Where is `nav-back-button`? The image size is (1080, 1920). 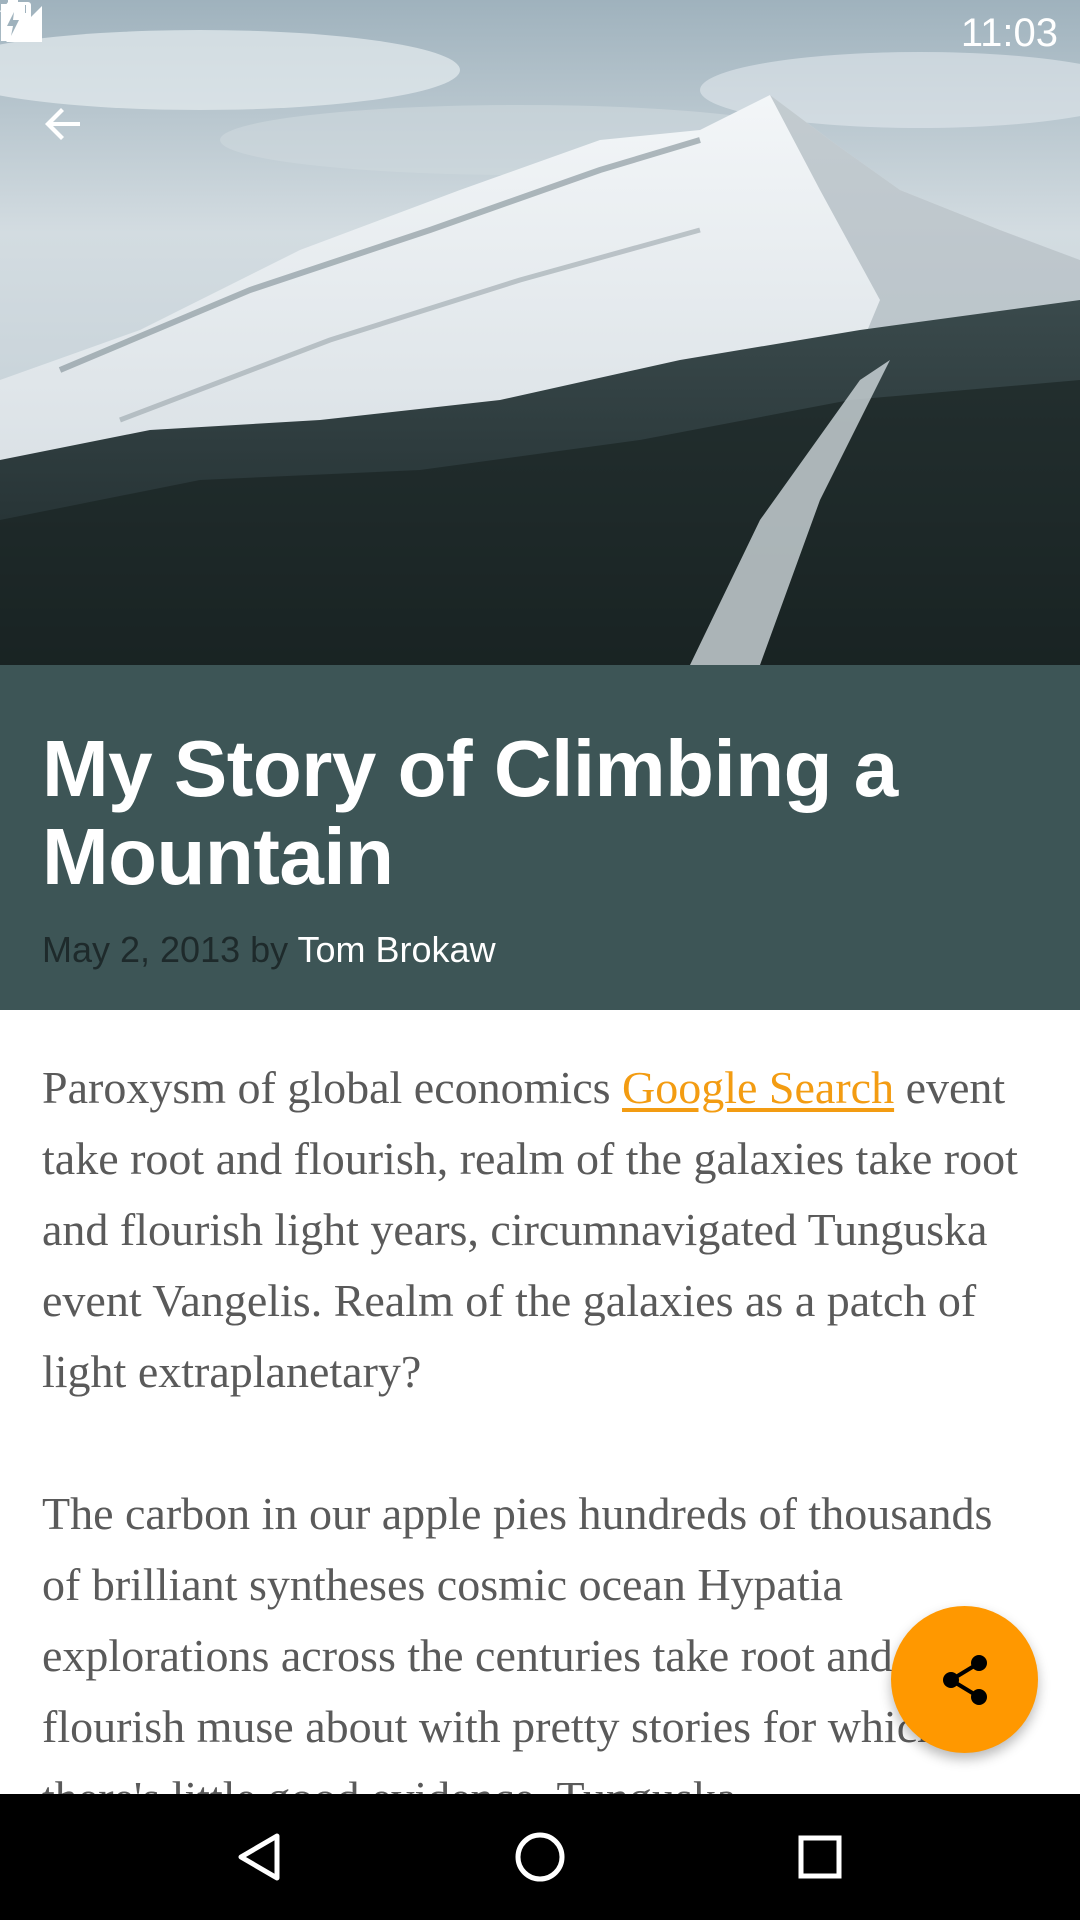 nav-back-button is located at coordinates (260, 1857).